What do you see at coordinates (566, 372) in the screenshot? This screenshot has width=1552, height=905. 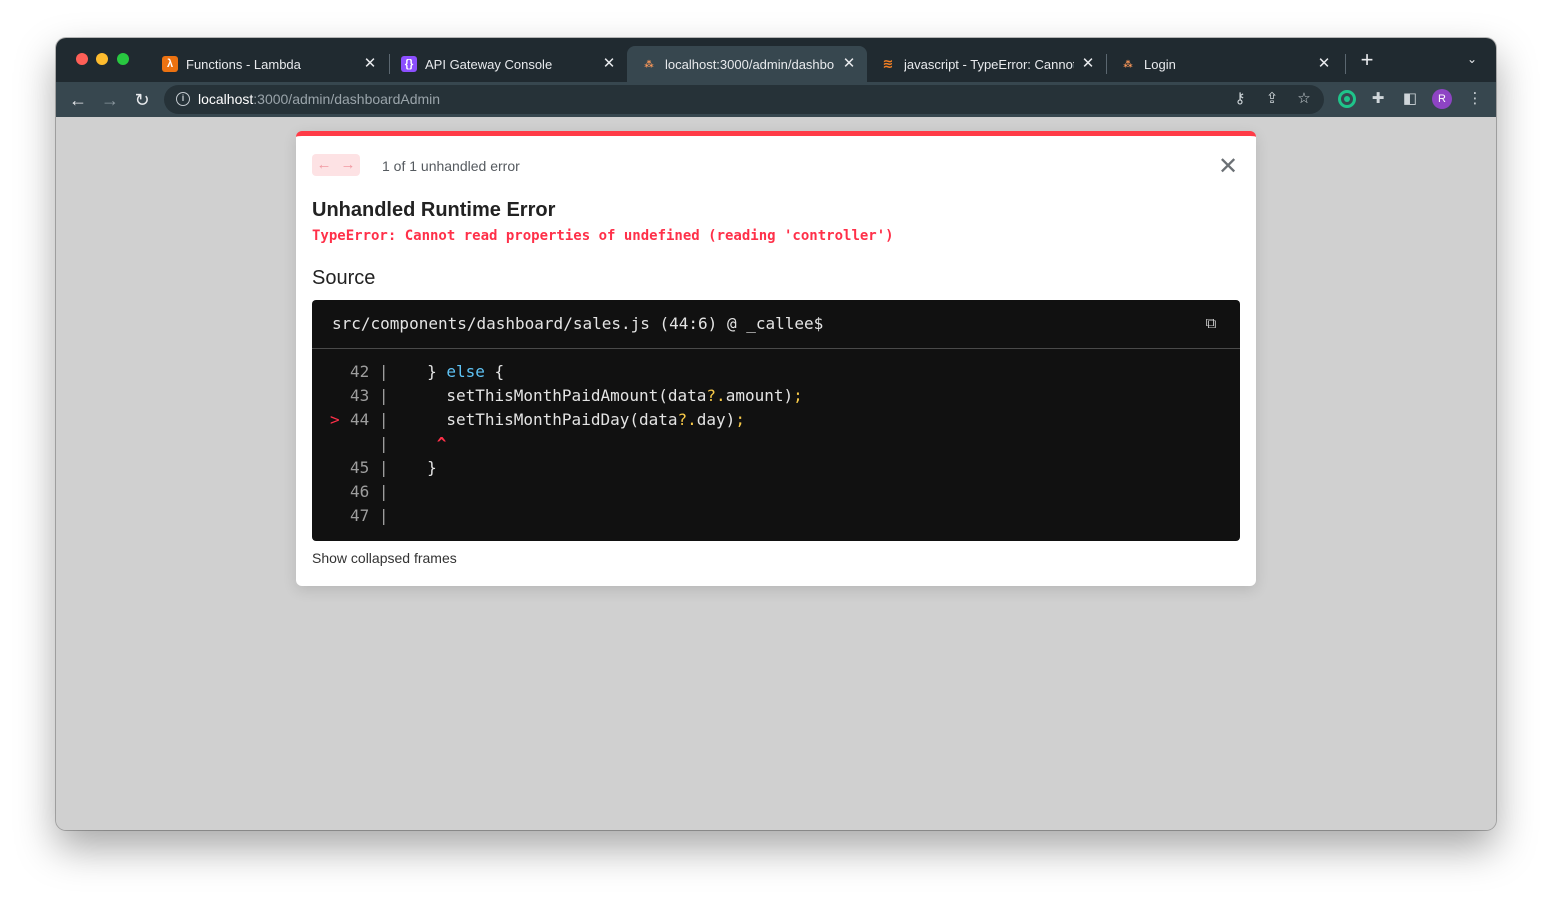 I see `code-line: 42 | } else {` at bounding box center [566, 372].